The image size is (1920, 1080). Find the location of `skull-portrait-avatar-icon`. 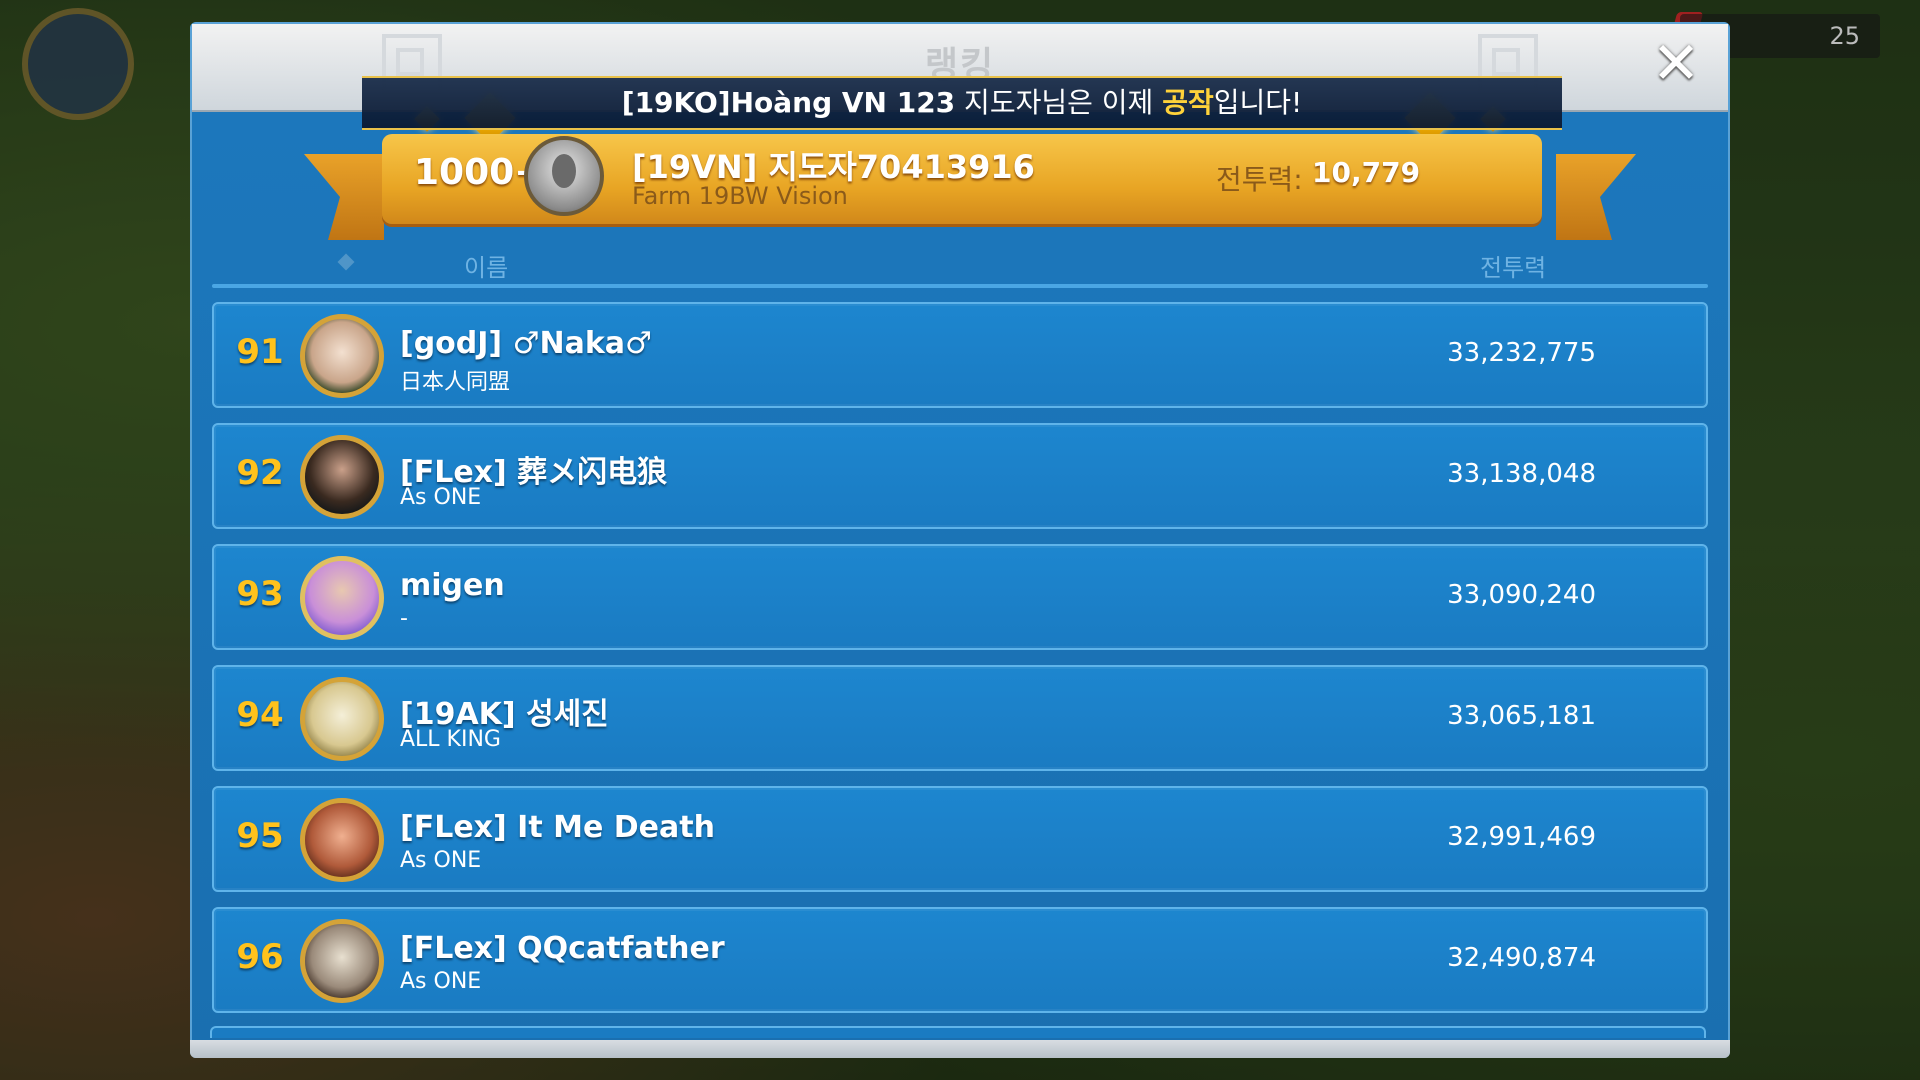

skull-portrait-avatar-icon is located at coordinates (342, 961).